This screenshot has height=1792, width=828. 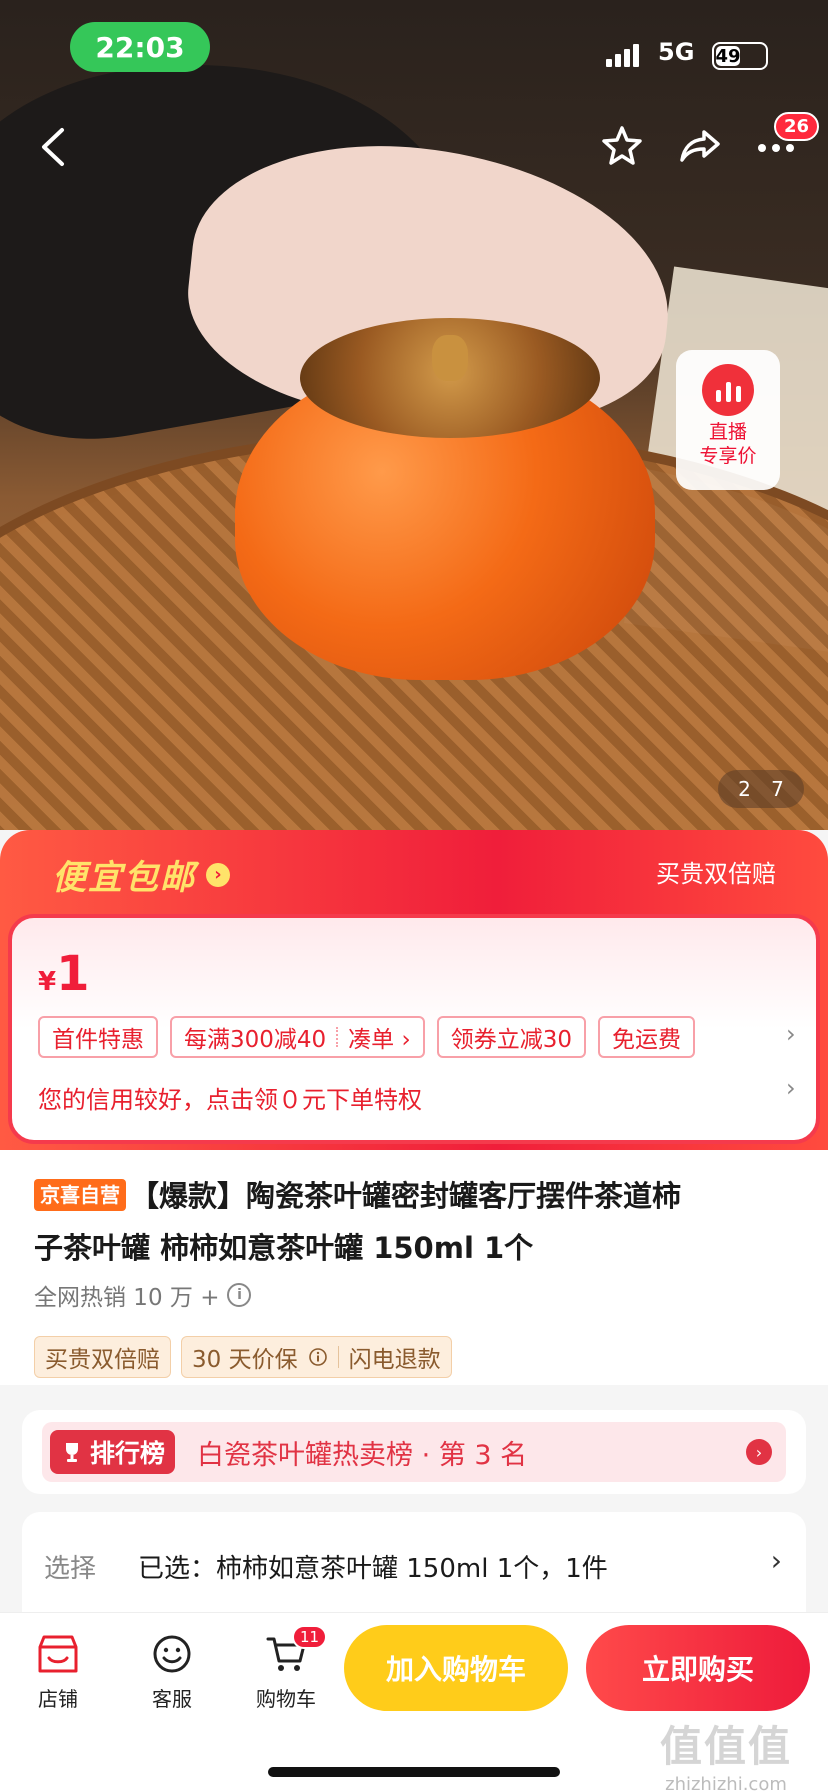 I want to click on promo-tag-first-order: 首件特惠, so click(x=98, y=1037).